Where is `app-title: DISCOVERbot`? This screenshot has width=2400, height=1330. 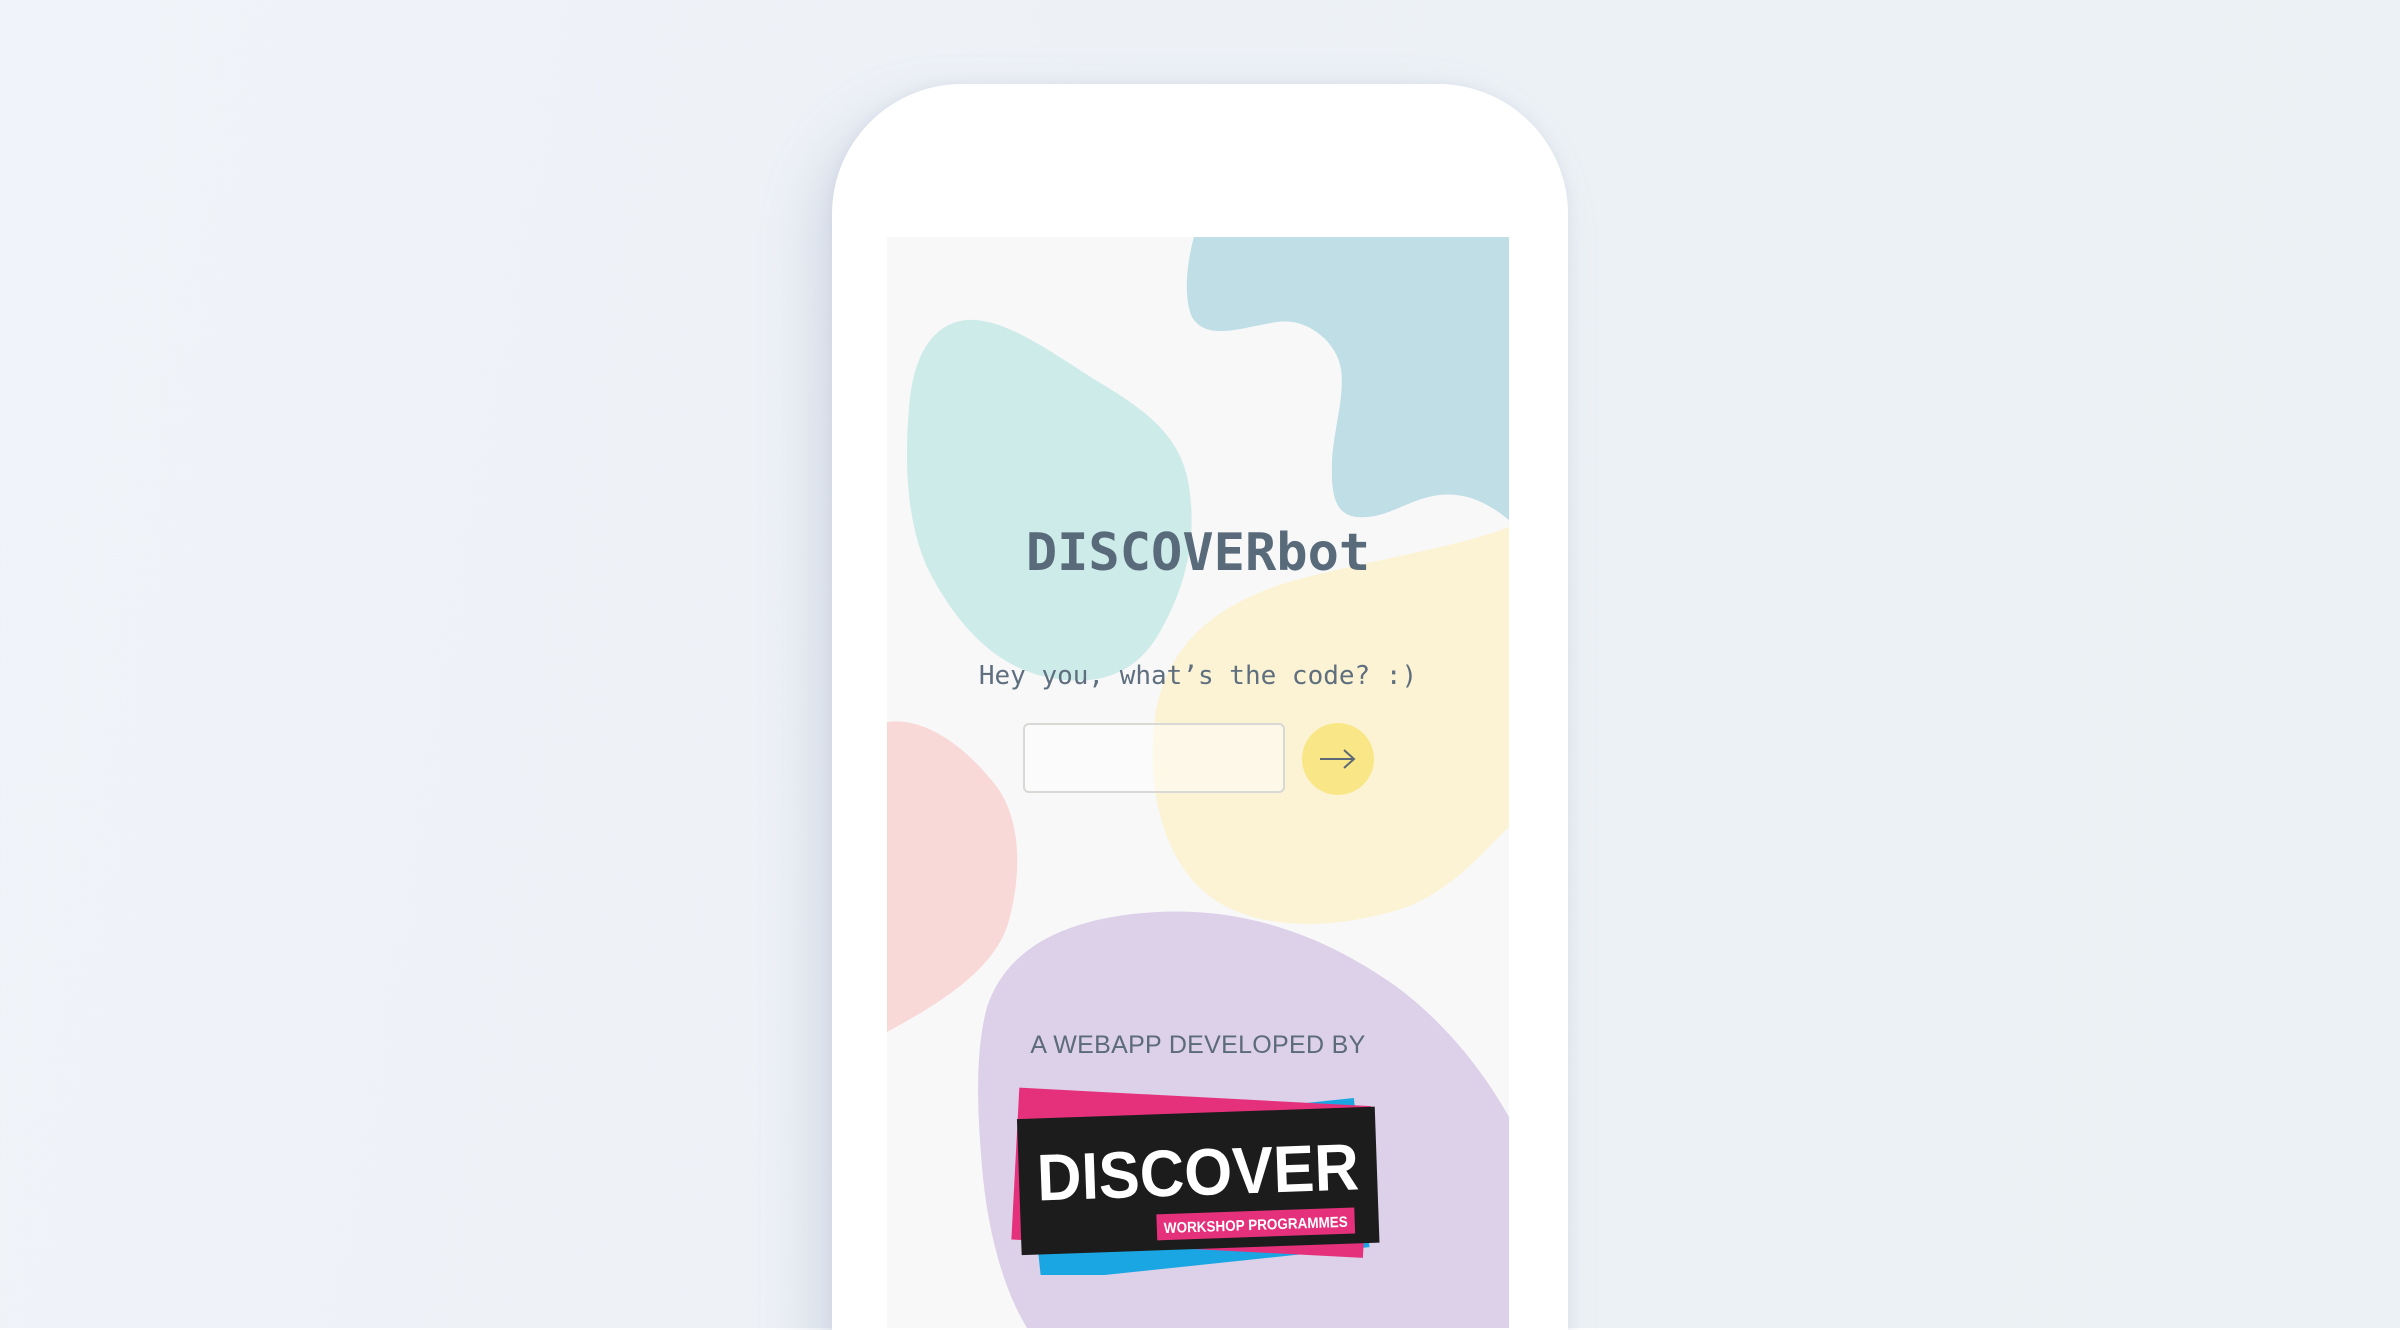
app-title: DISCOVERbot is located at coordinates (1198, 553).